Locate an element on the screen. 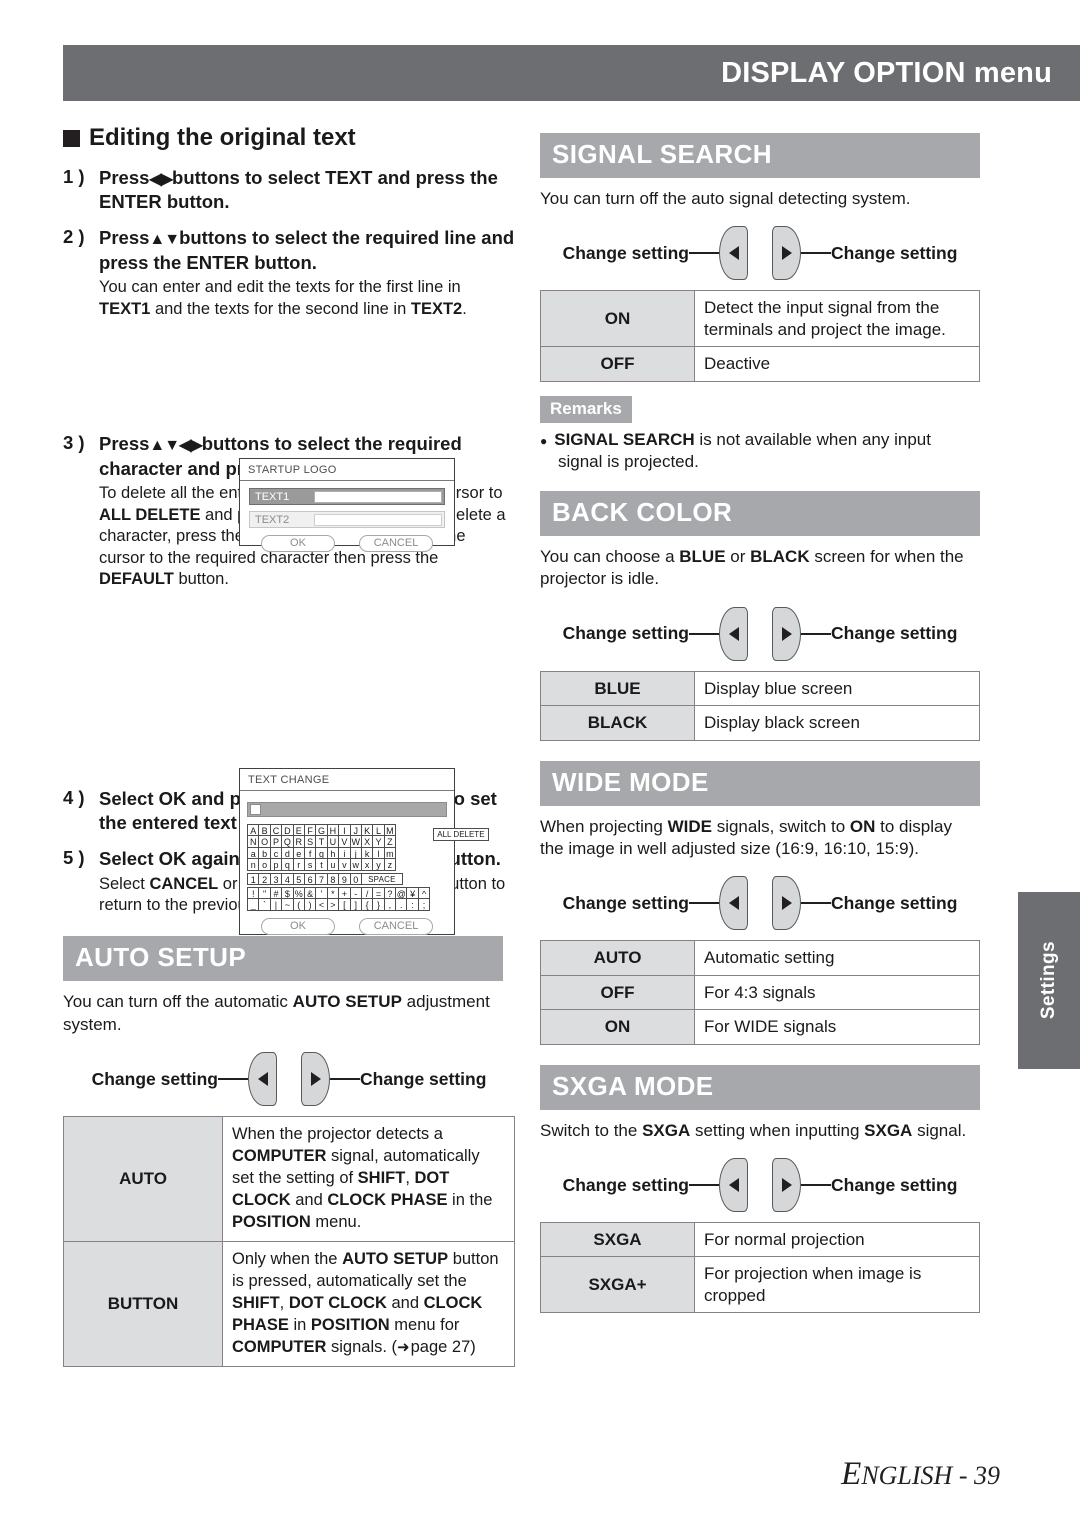  section-band-back-color: BACK COLOR is located at coordinates (760, 513).